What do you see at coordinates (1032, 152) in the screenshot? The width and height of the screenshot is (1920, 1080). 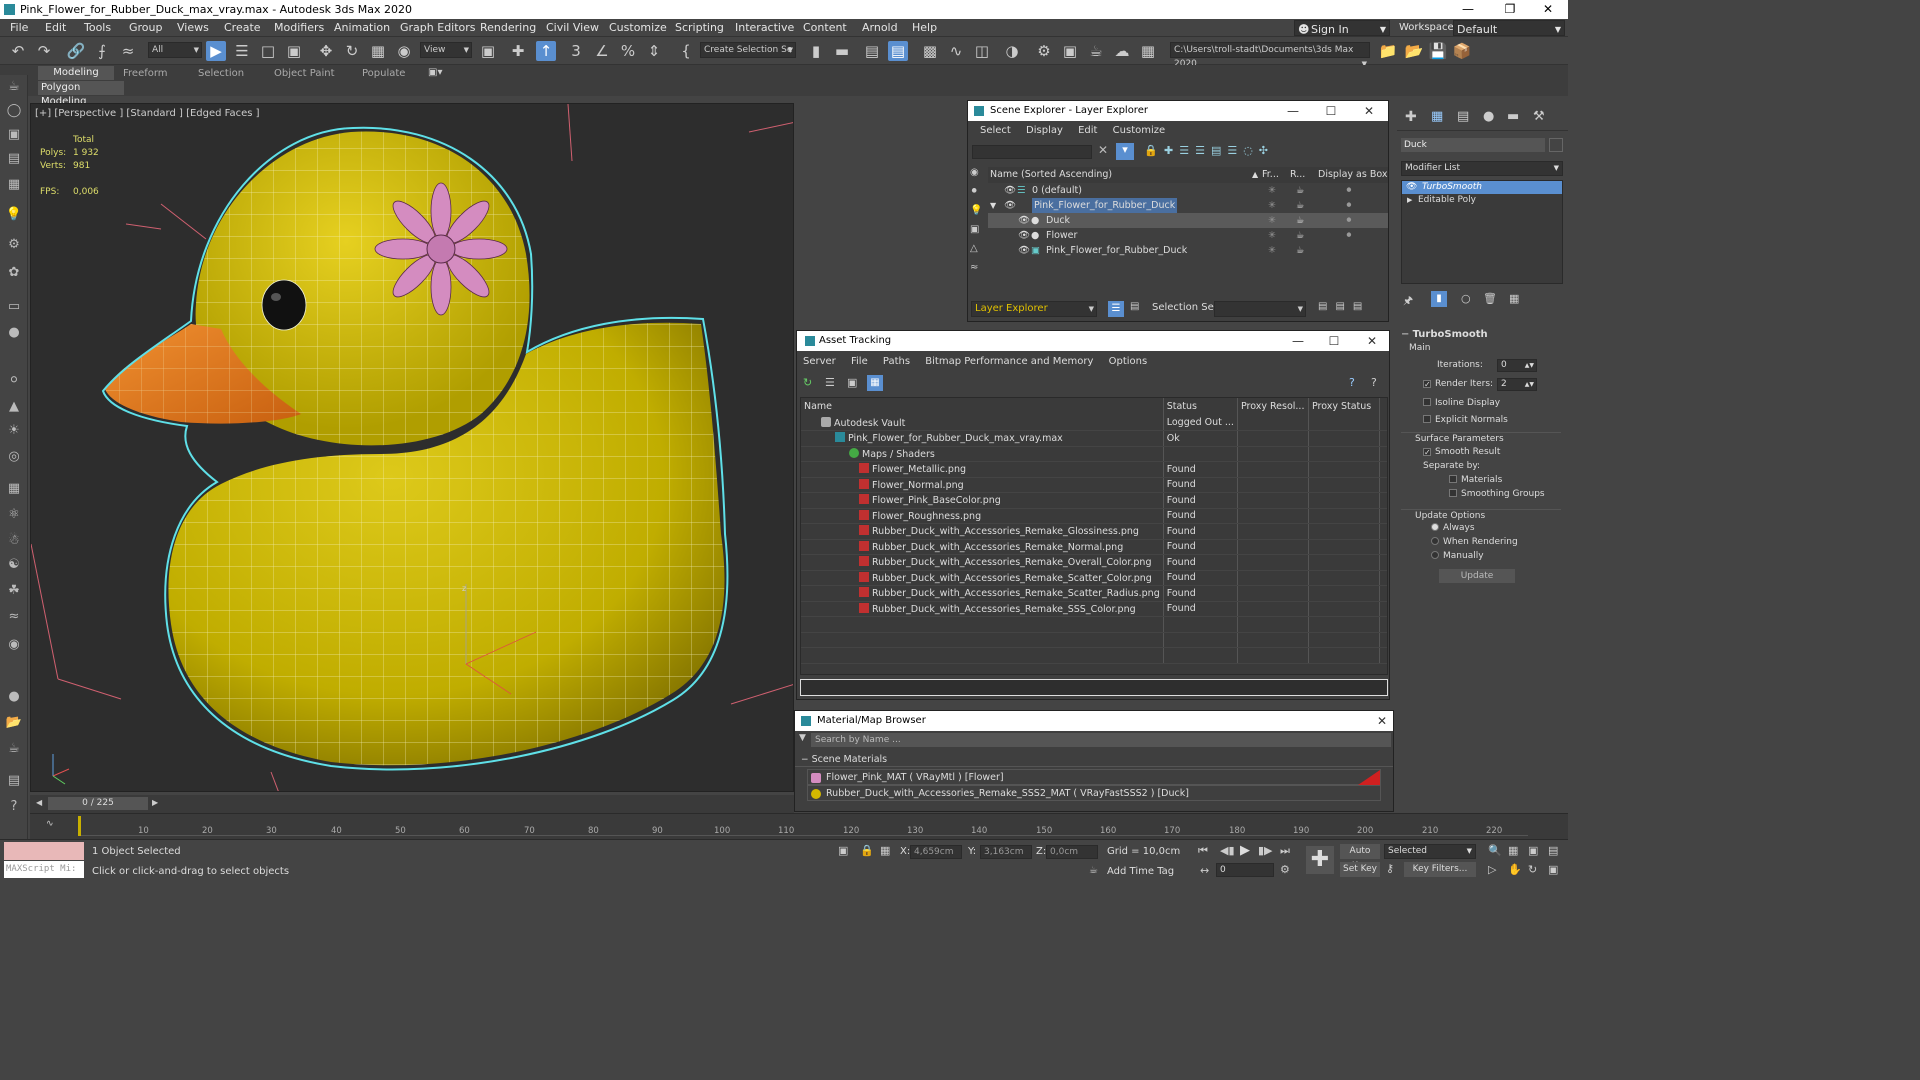 I see `se-search-input` at bounding box center [1032, 152].